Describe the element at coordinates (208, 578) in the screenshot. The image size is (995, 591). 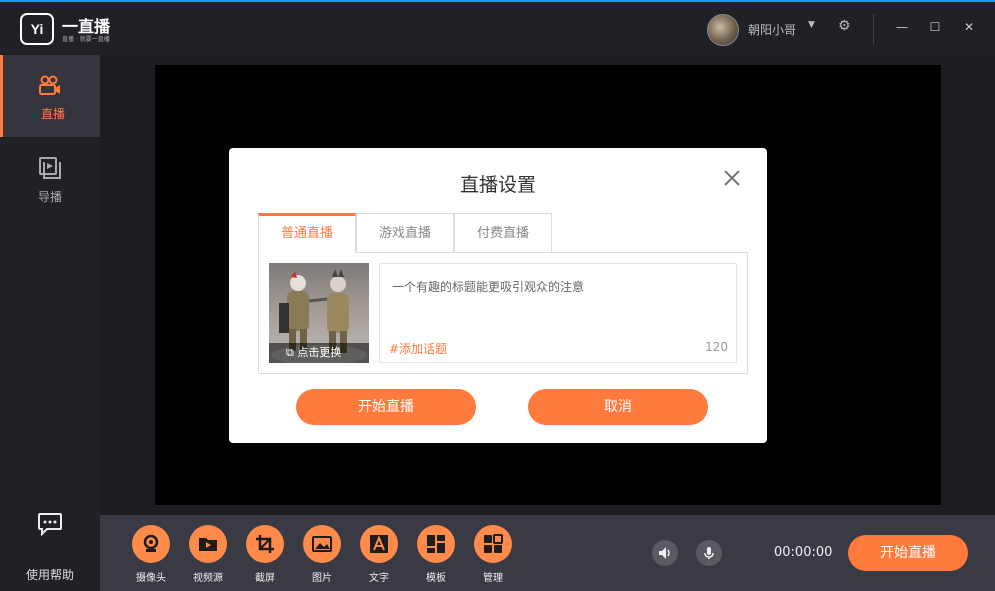
I see `tool-label: 视频源` at that location.